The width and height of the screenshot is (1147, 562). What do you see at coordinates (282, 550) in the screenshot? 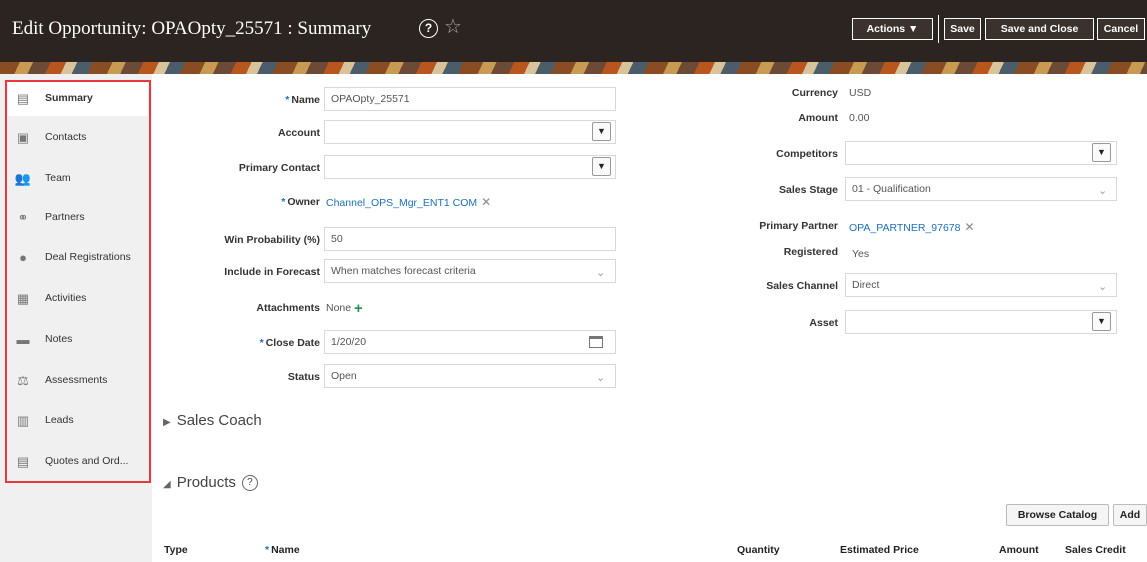
I see `column-header-name: * Name` at bounding box center [282, 550].